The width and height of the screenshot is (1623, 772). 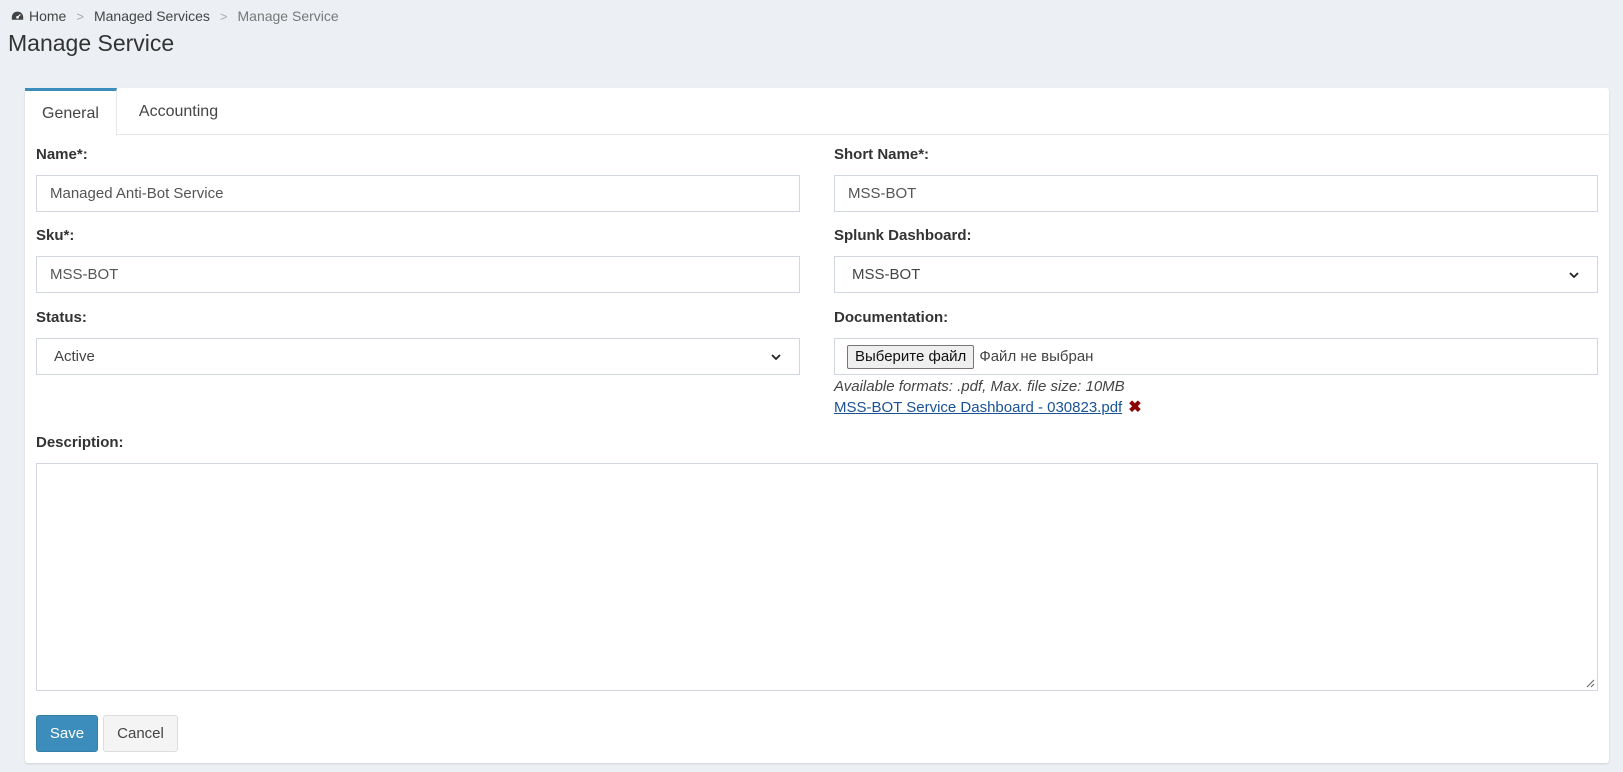 What do you see at coordinates (418, 193) in the screenshot?
I see `name-input` at bounding box center [418, 193].